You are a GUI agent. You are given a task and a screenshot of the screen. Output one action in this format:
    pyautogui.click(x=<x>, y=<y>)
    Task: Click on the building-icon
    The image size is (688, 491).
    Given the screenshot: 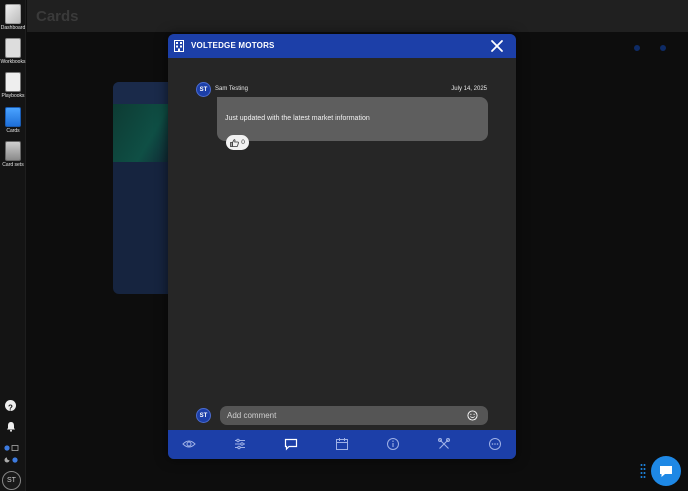 What is the action you would take?
    pyautogui.click(x=179, y=46)
    